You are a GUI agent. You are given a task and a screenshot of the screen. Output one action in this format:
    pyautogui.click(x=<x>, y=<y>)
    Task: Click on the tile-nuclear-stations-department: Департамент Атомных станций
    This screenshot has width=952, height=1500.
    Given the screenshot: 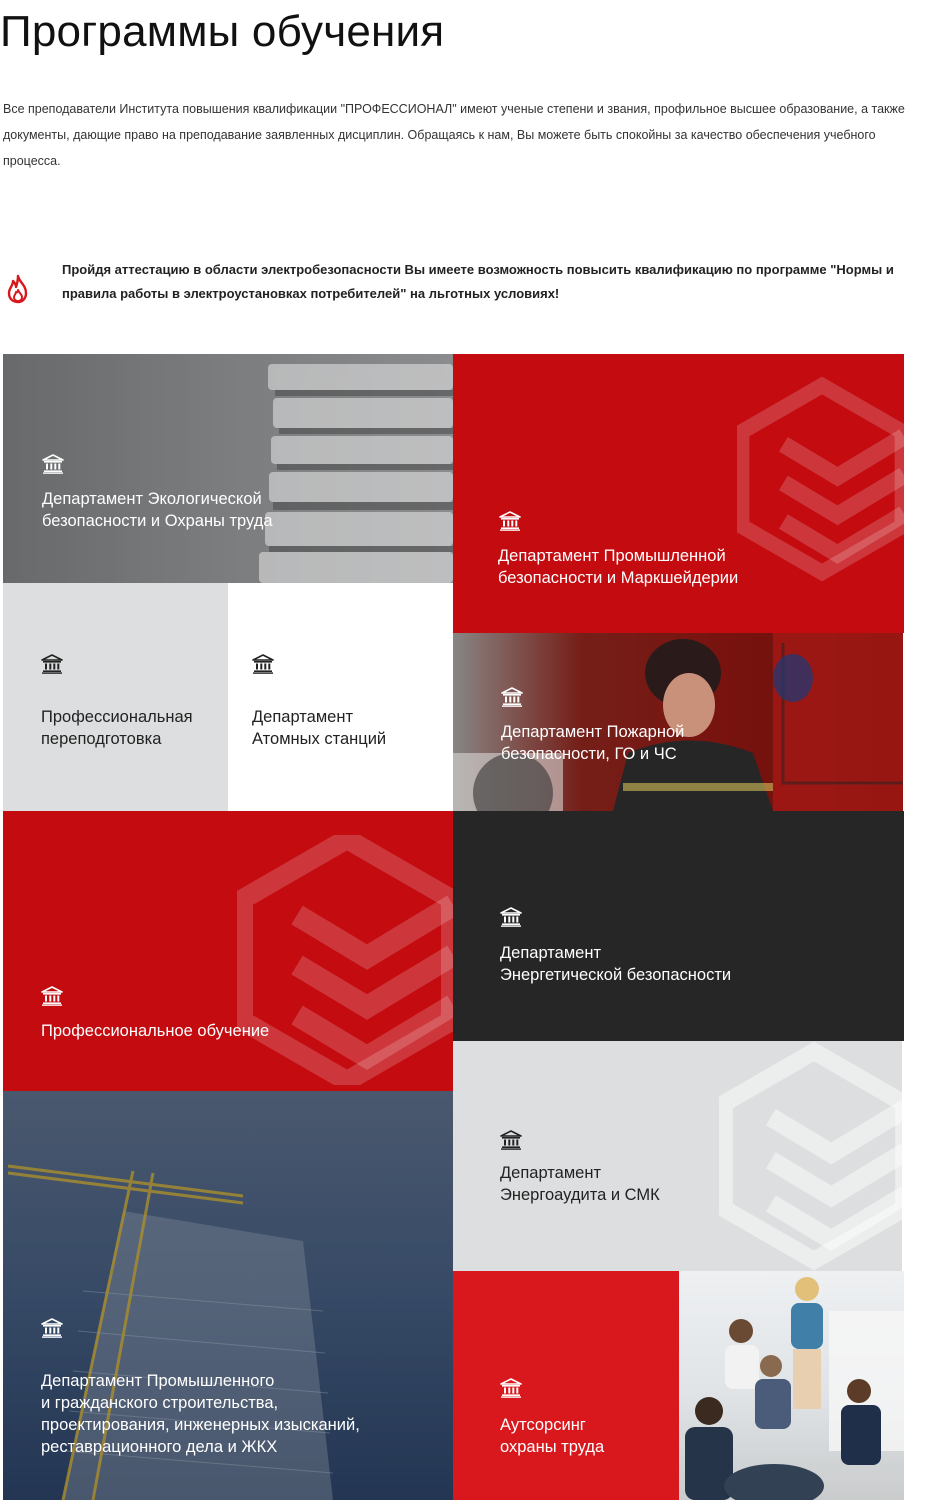 What is the action you would take?
    pyautogui.click(x=340, y=697)
    